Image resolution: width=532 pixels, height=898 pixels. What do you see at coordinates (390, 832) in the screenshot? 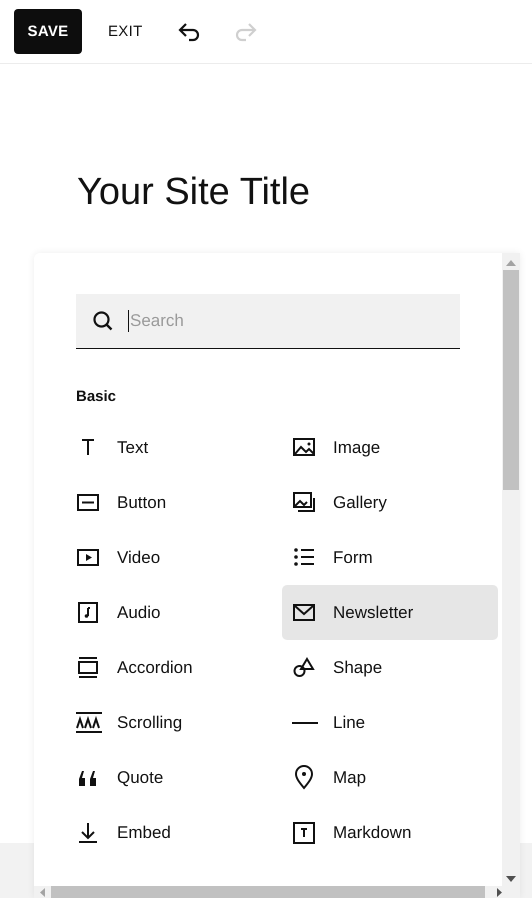
I see `block-option: Markdown` at bounding box center [390, 832].